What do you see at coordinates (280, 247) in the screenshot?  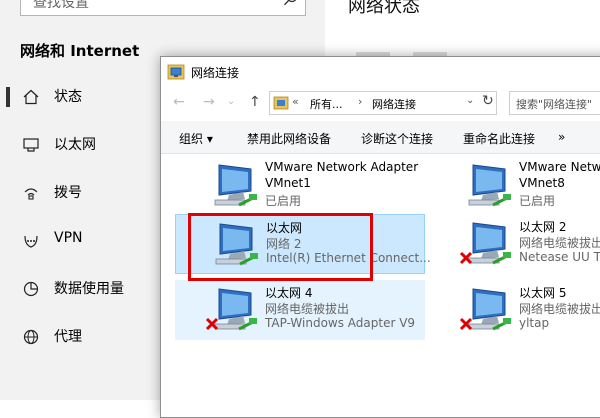 I see `highlight-annotation-box` at bounding box center [280, 247].